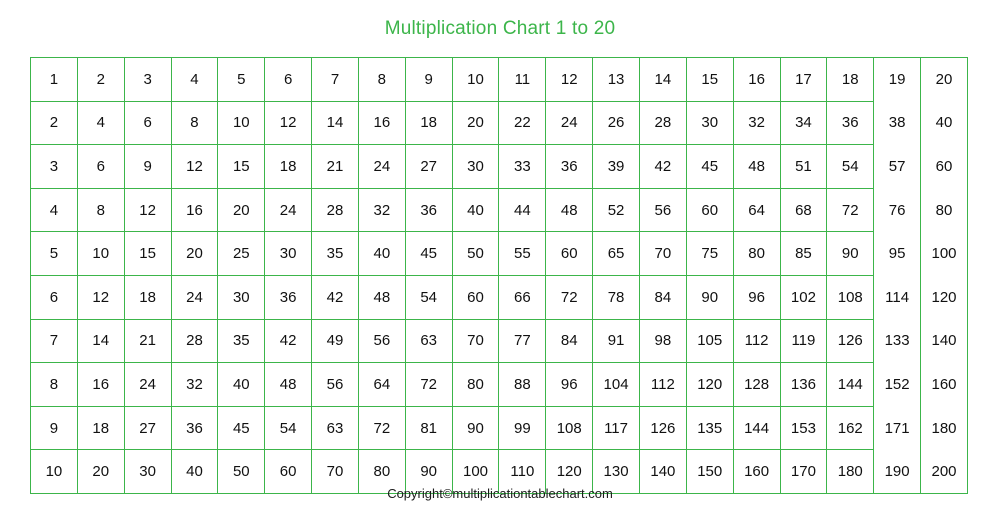 This screenshot has width=1000, height=508. What do you see at coordinates (428, 428) in the screenshot?
I see `table-cell: 81` at bounding box center [428, 428].